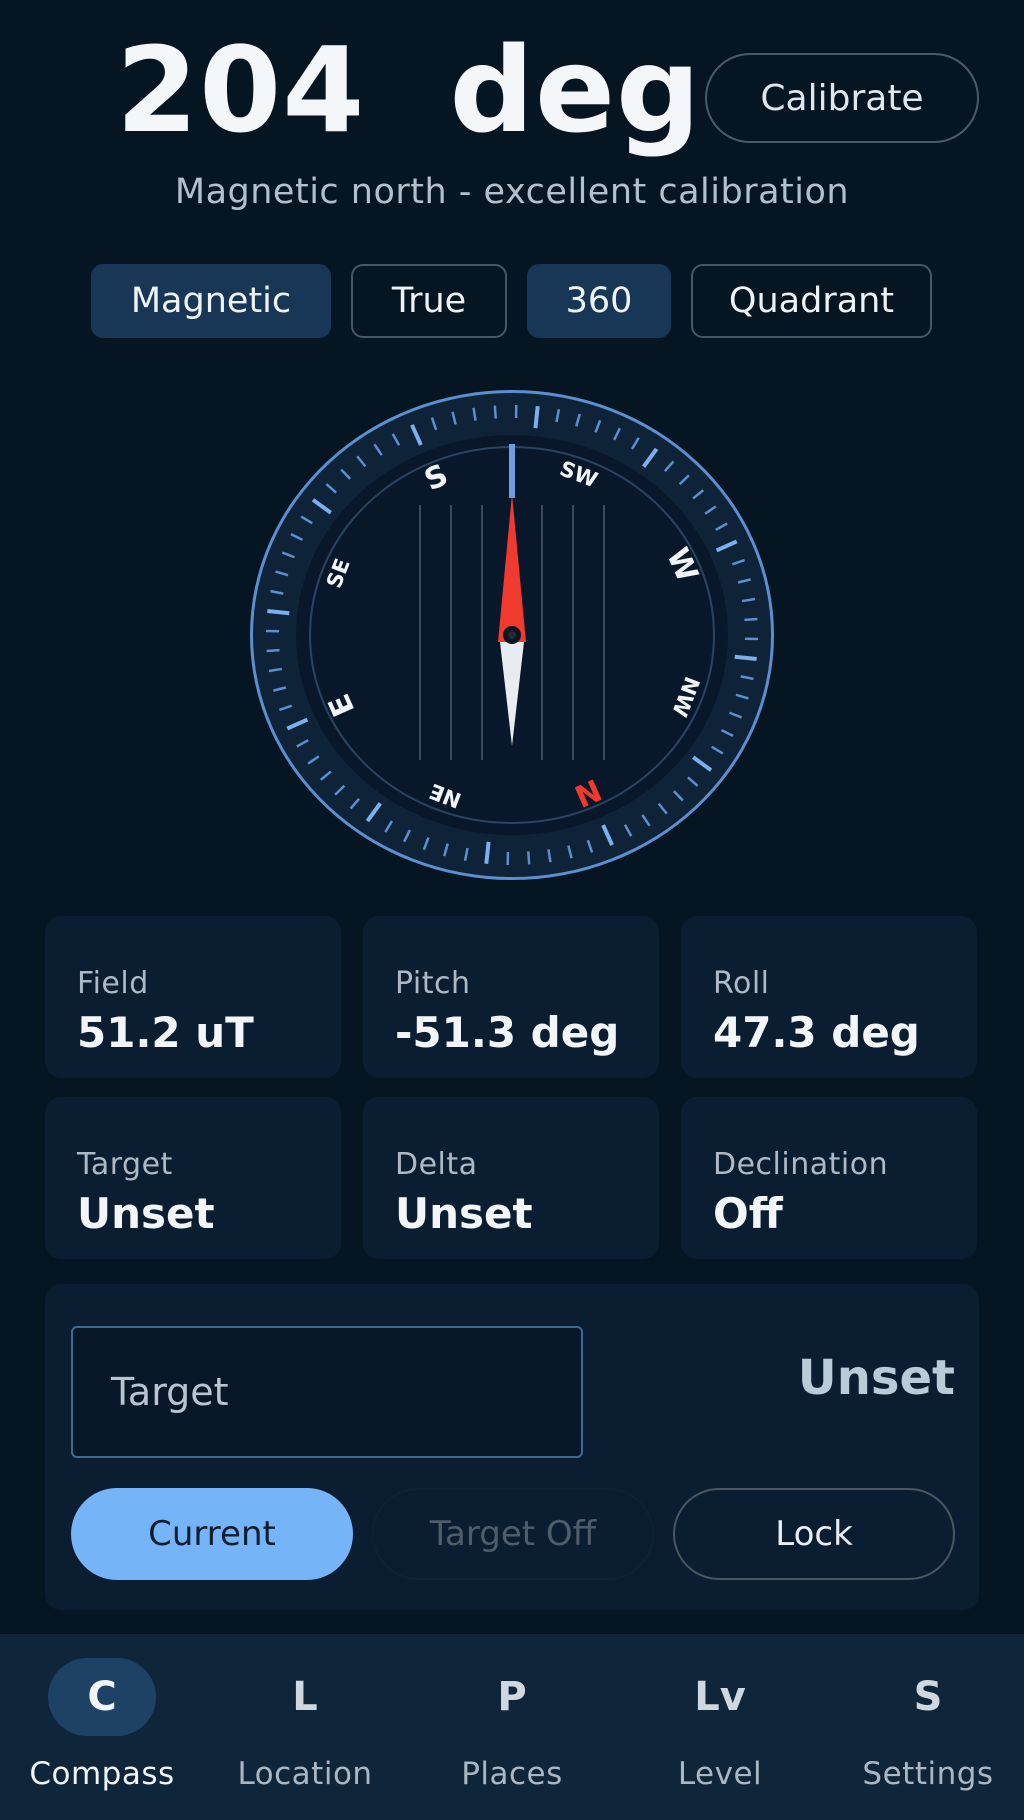  I want to click on mode-magnetic-button: Magnetic, so click(211, 301).